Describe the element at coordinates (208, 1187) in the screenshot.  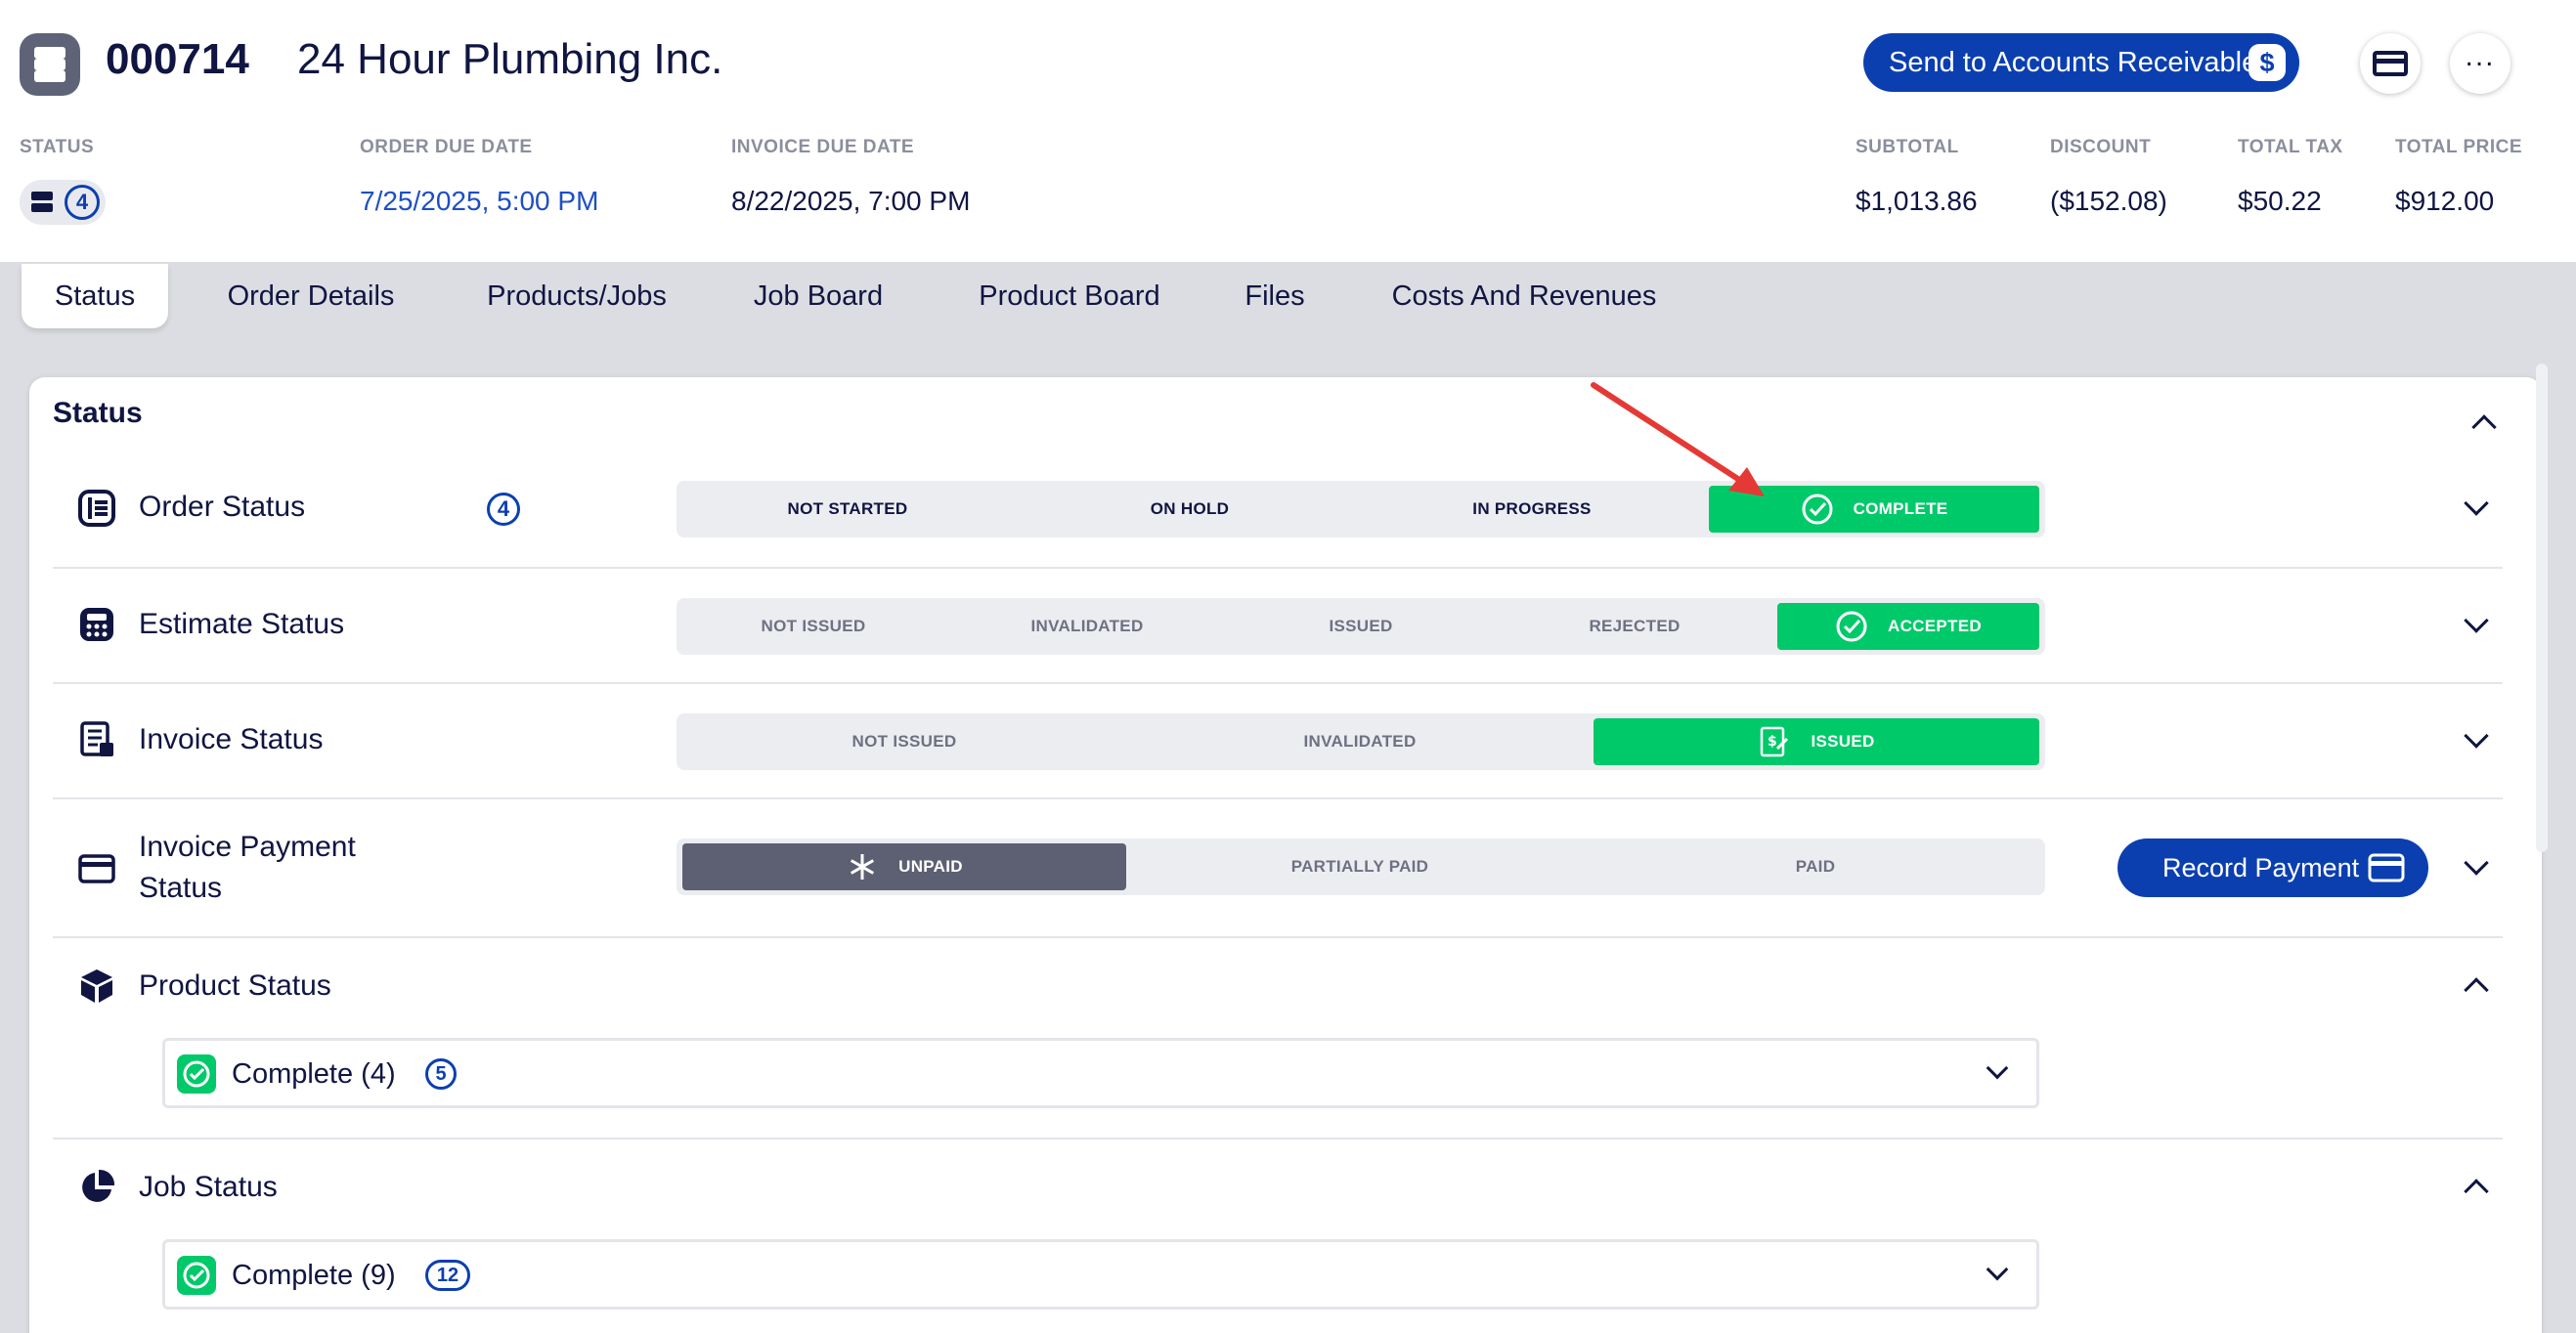
I see `job-status-label: Job Status` at that location.